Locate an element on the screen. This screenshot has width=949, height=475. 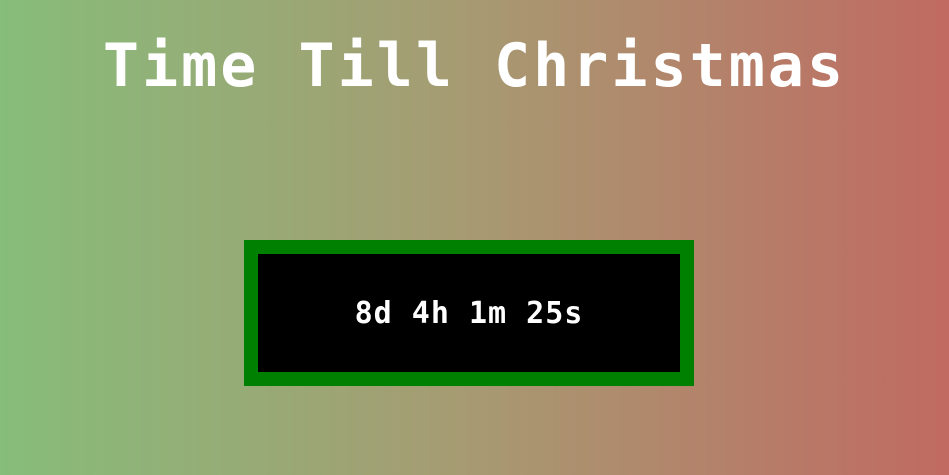
countdown-box: 8d 4h 1m 25s is located at coordinates (469, 313).